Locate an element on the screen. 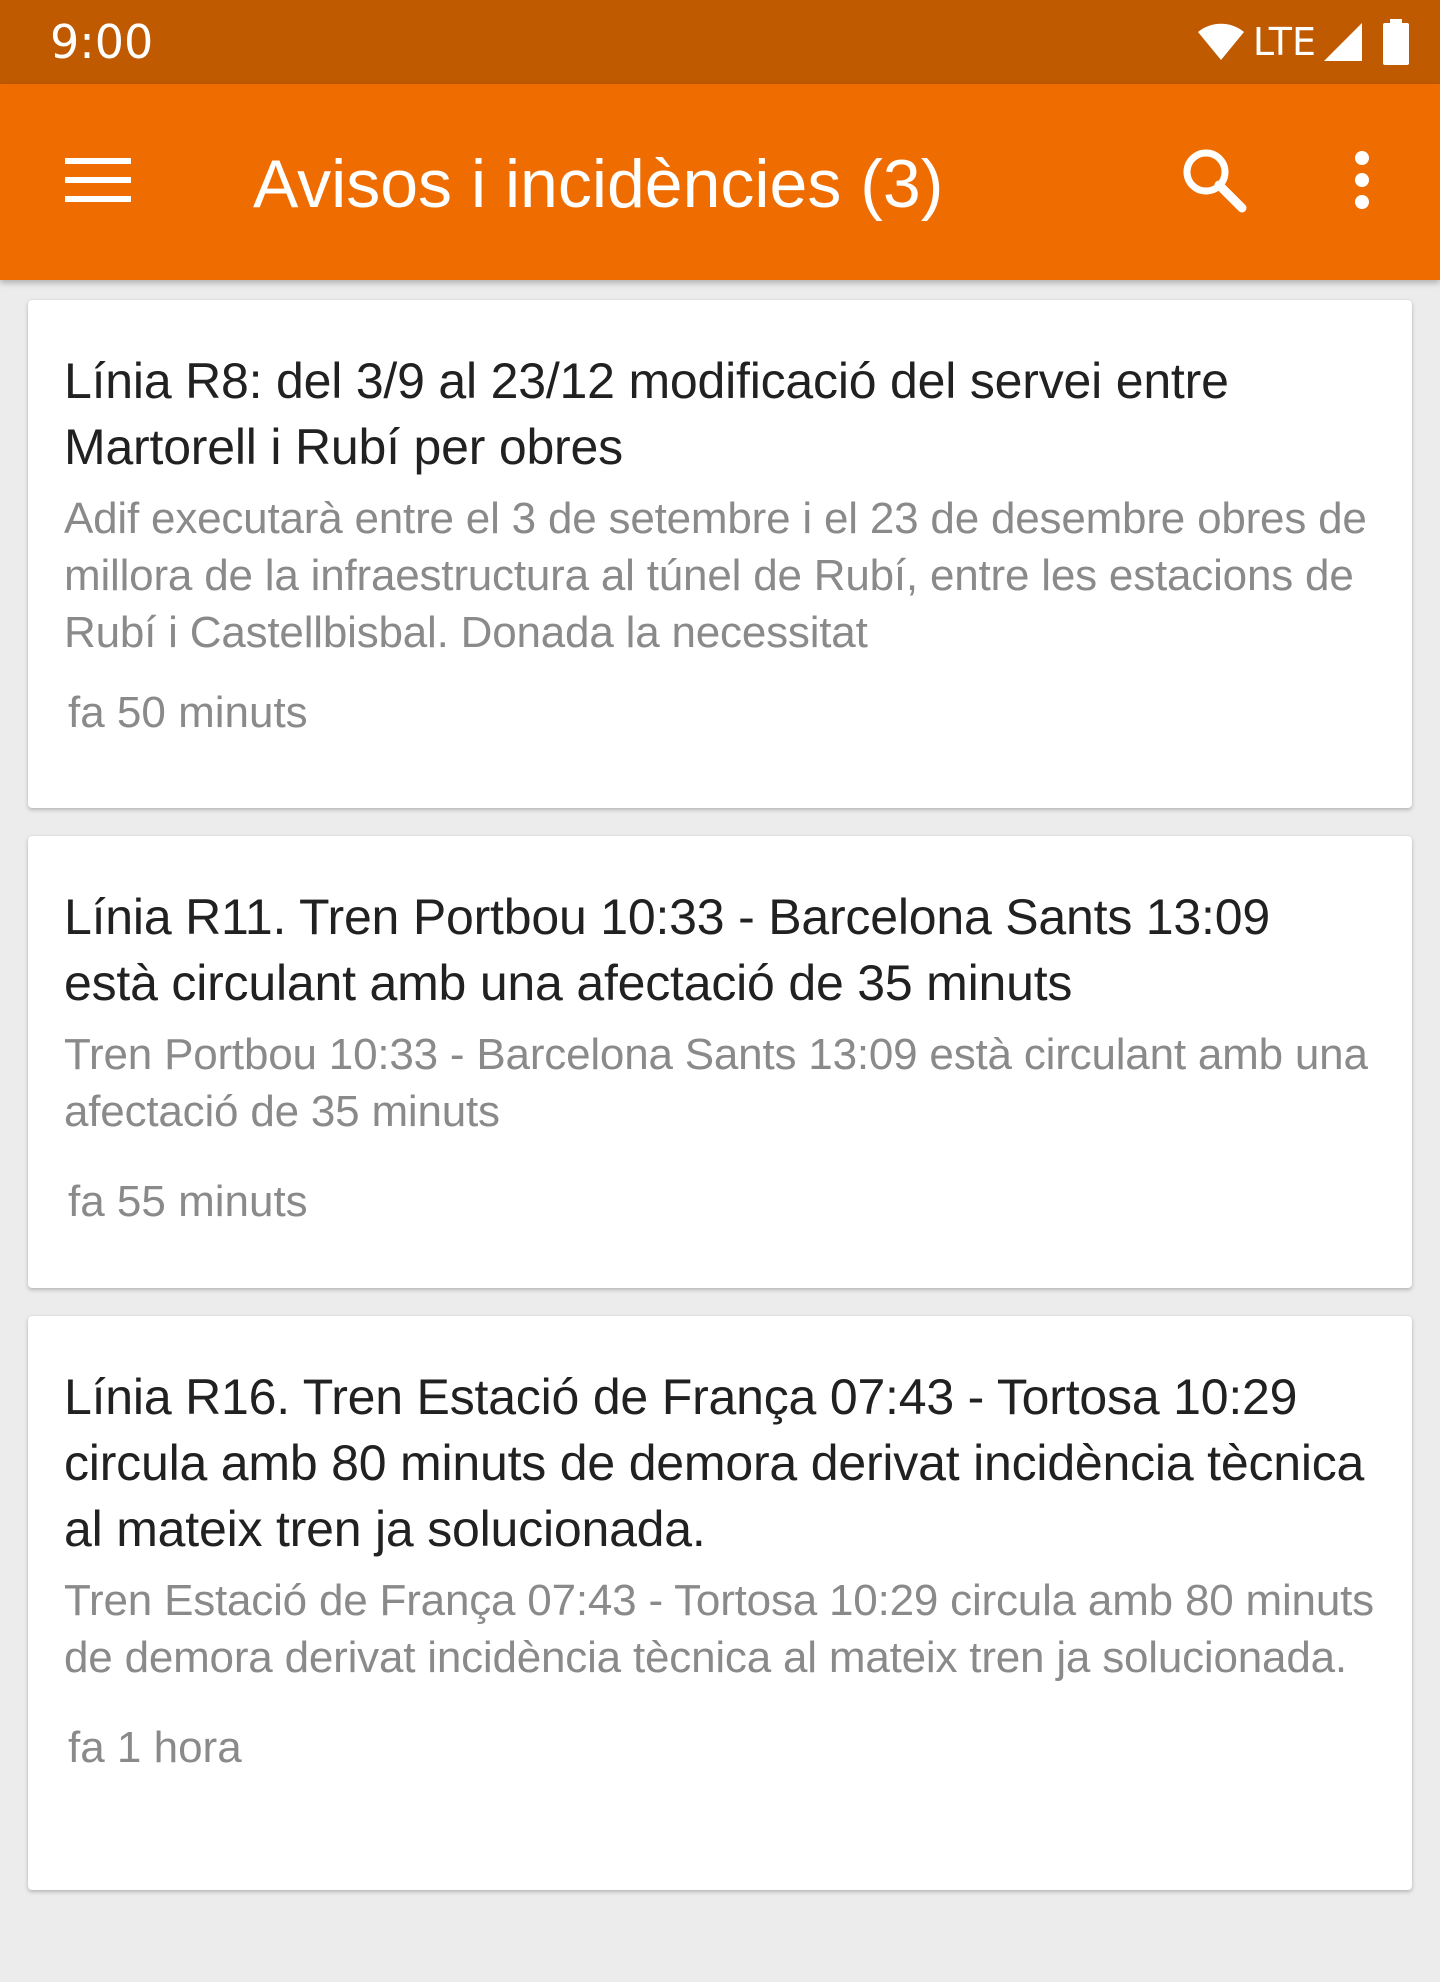 The width and height of the screenshot is (1440, 1982). battery-icon is located at coordinates (1396, 42).